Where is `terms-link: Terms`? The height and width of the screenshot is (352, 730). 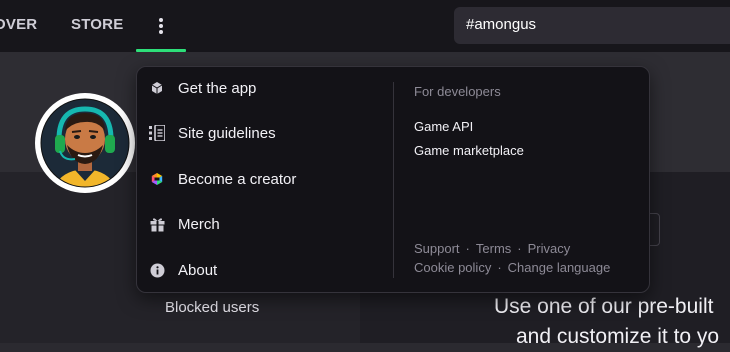 terms-link: Terms is located at coordinates (493, 248).